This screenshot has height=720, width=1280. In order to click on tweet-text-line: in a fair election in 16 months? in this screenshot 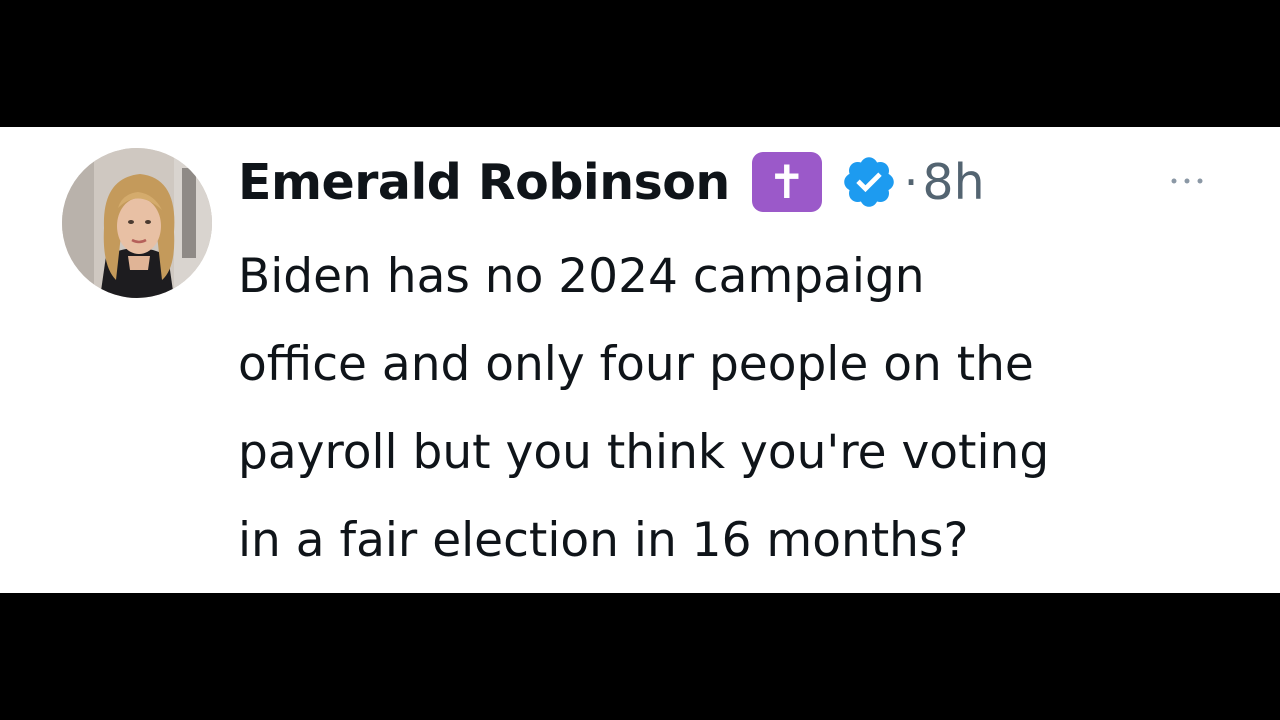, I will do `click(603, 540)`.